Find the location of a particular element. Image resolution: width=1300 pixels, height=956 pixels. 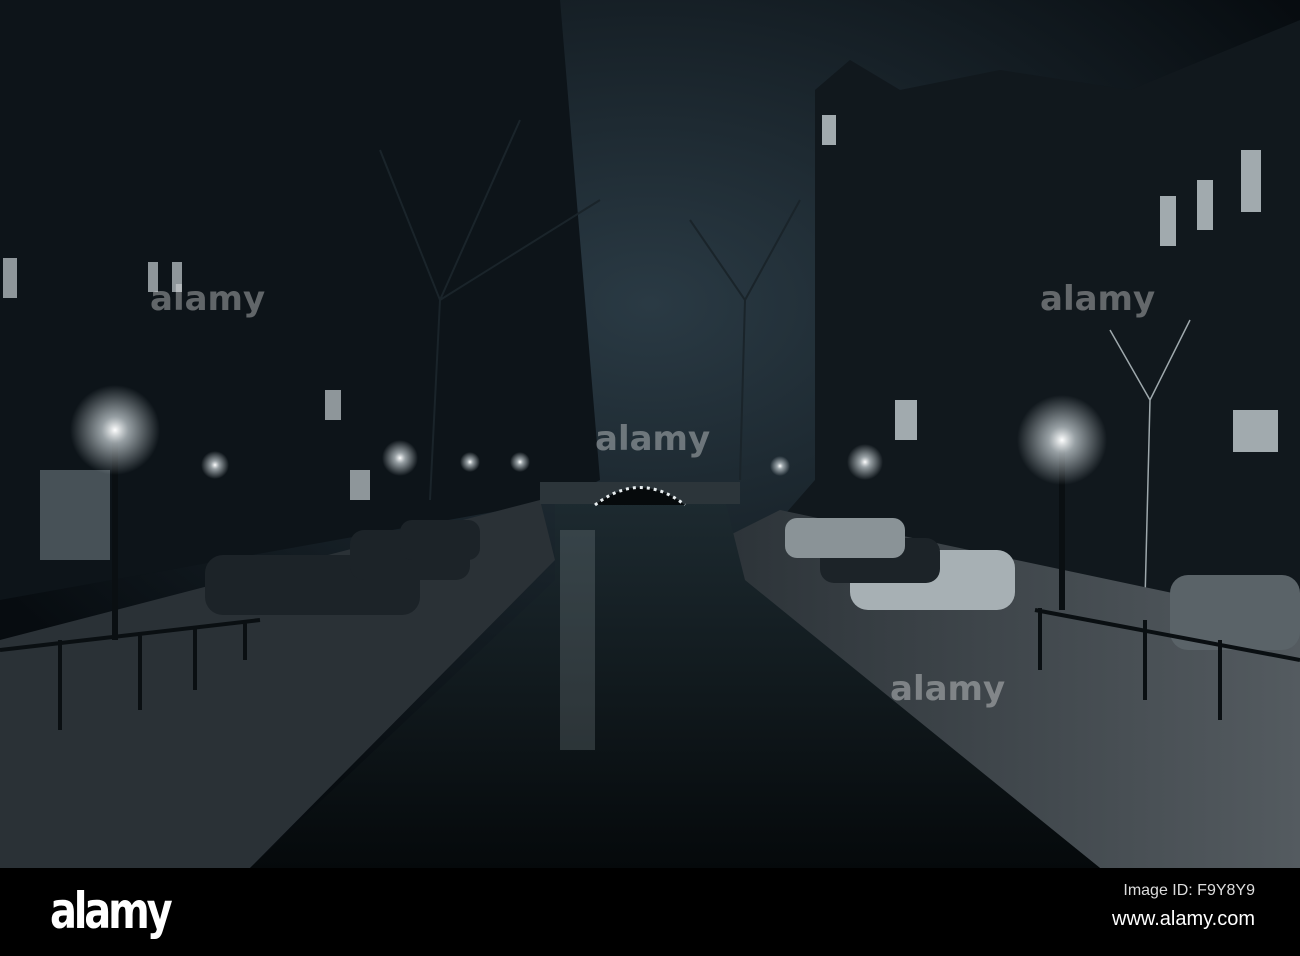

image-id: Image ID: F9Y8Y9 is located at coordinates (1189, 890).